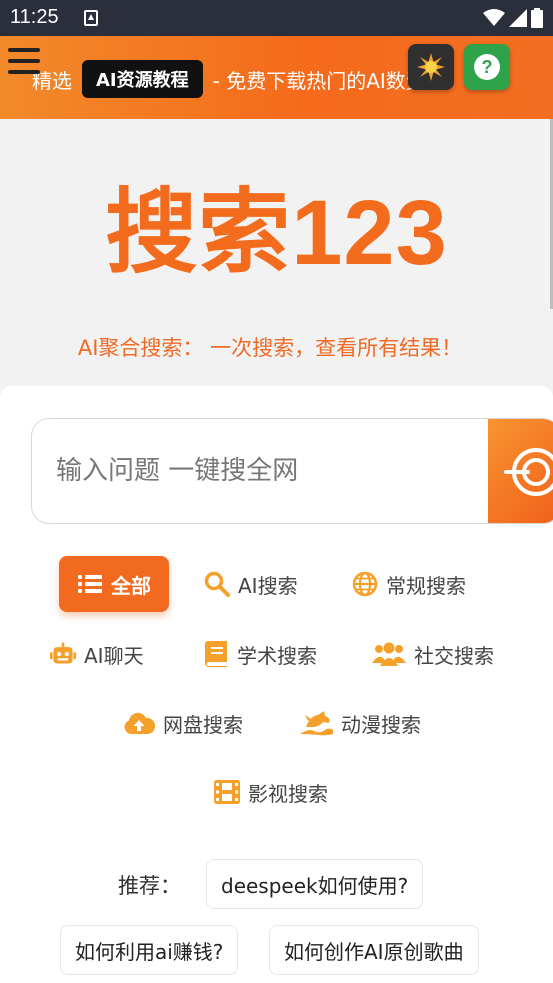  I want to click on recommend-chip: 如何利用ai赚钱?, so click(149, 950).